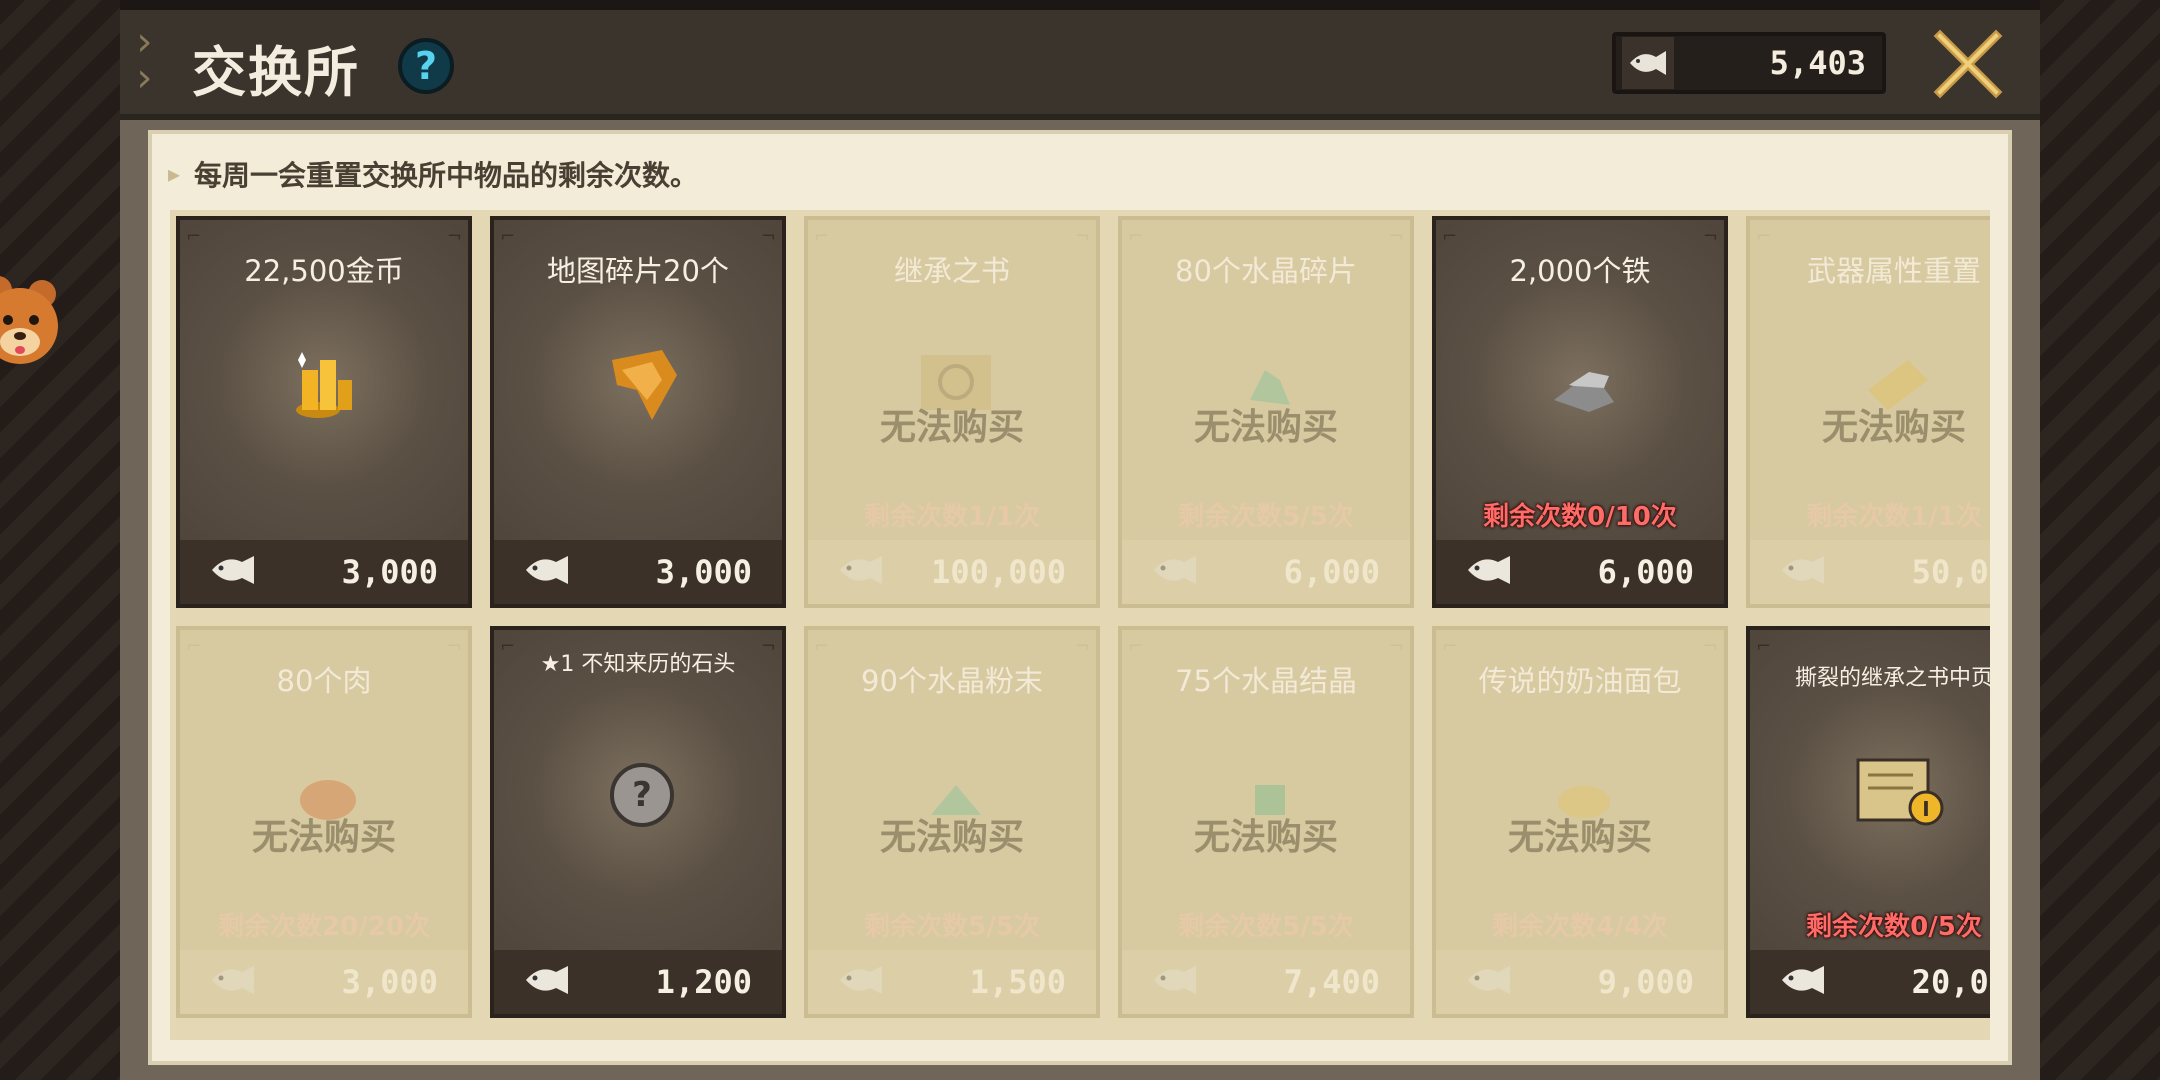 The height and width of the screenshot is (1080, 2160). Describe the element at coordinates (1950, 982) in the screenshot. I see `item-price: 20,00` at that location.